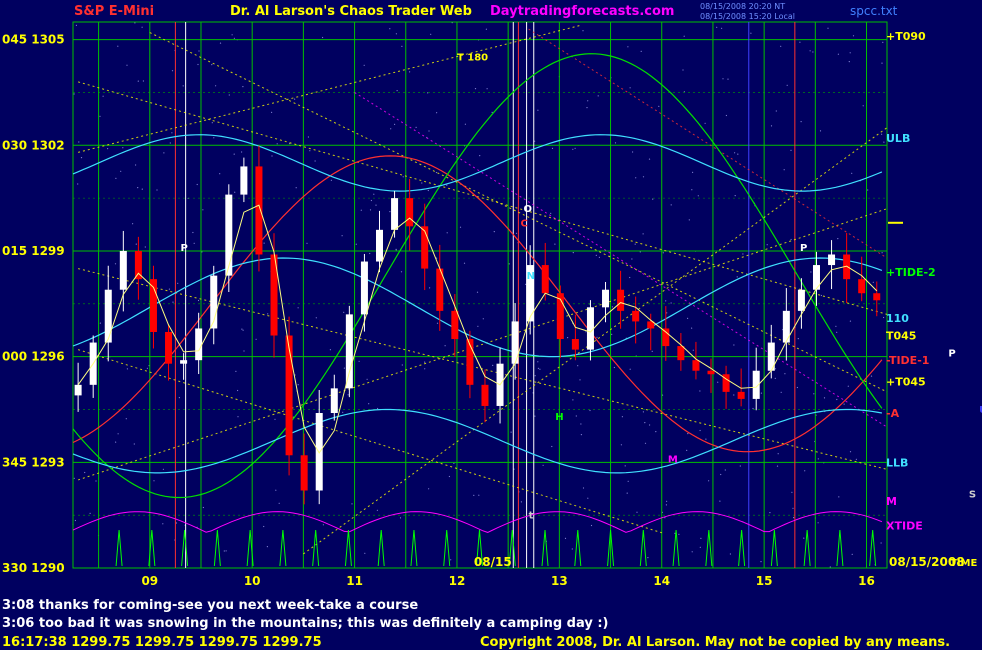 The image size is (982, 650). What do you see at coordinates (33, 462) in the screenshot?
I see `y-axis-label: 345 1293` at bounding box center [33, 462].